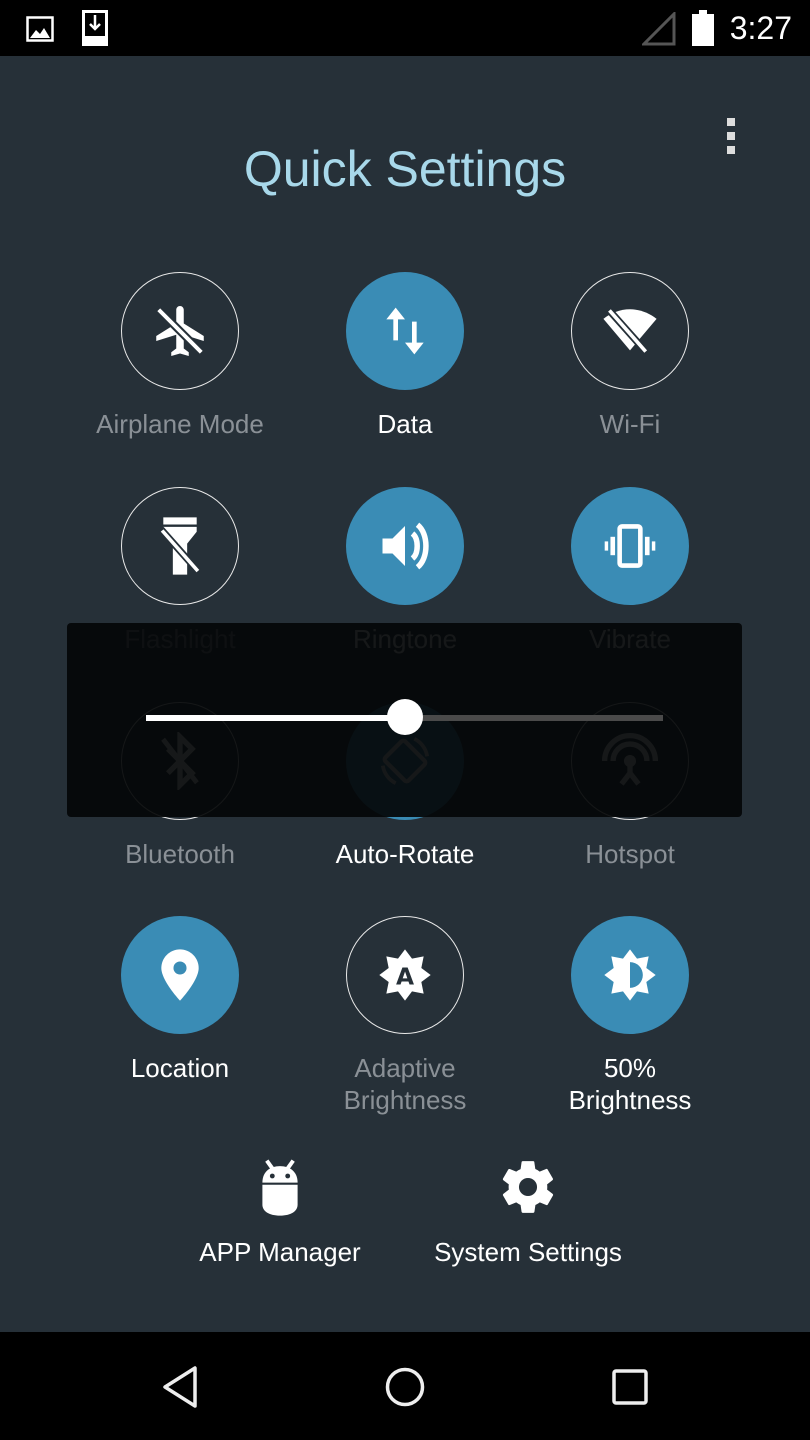 The image size is (810, 1440). Describe the element at coordinates (630, 331) in the screenshot. I see `wifi-off-icon` at that location.